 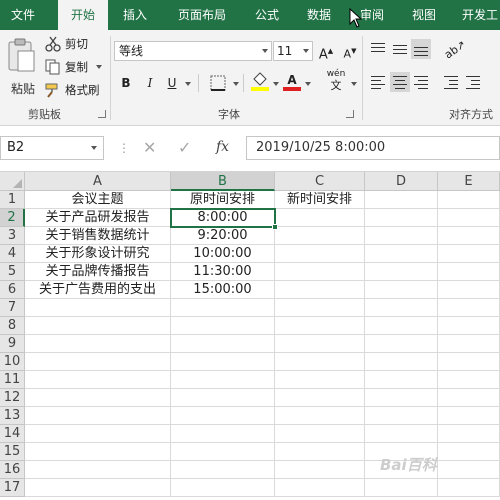 What do you see at coordinates (12, 470) in the screenshot?
I see `row-header-16: 16` at bounding box center [12, 470].